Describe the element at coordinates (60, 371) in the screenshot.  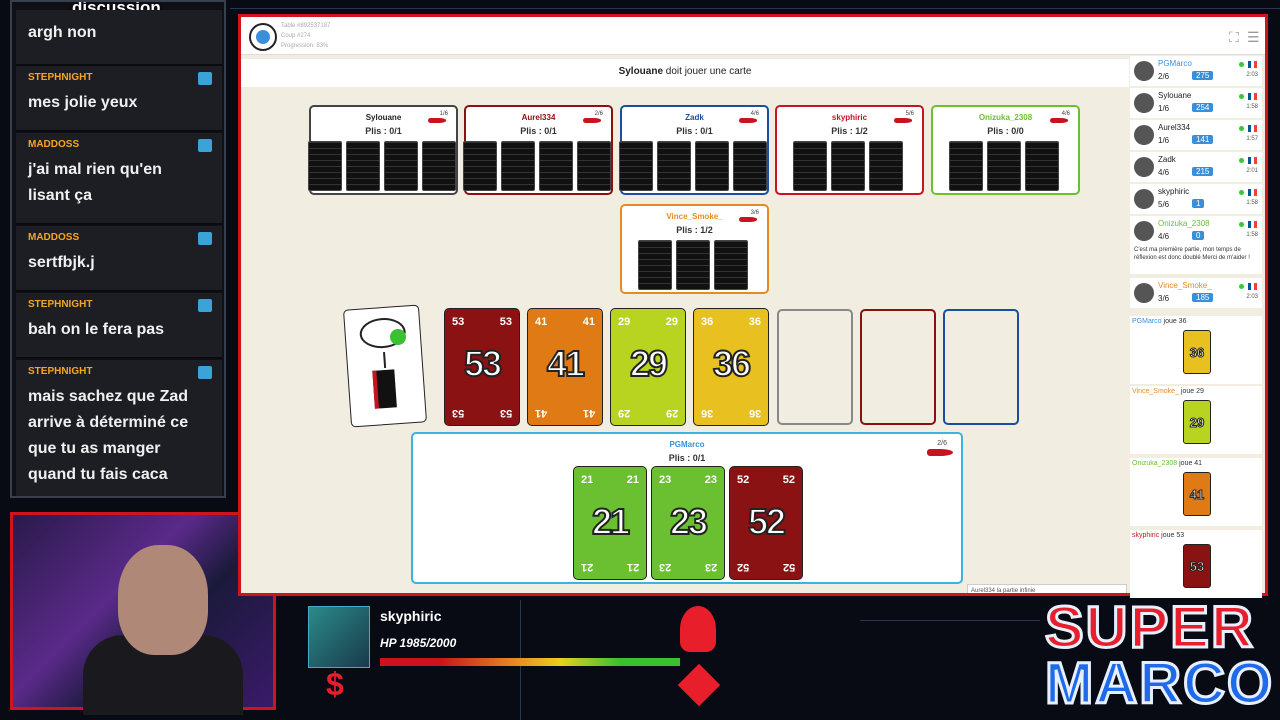
I see `chat-author: STEPHNIGHT` at that location.